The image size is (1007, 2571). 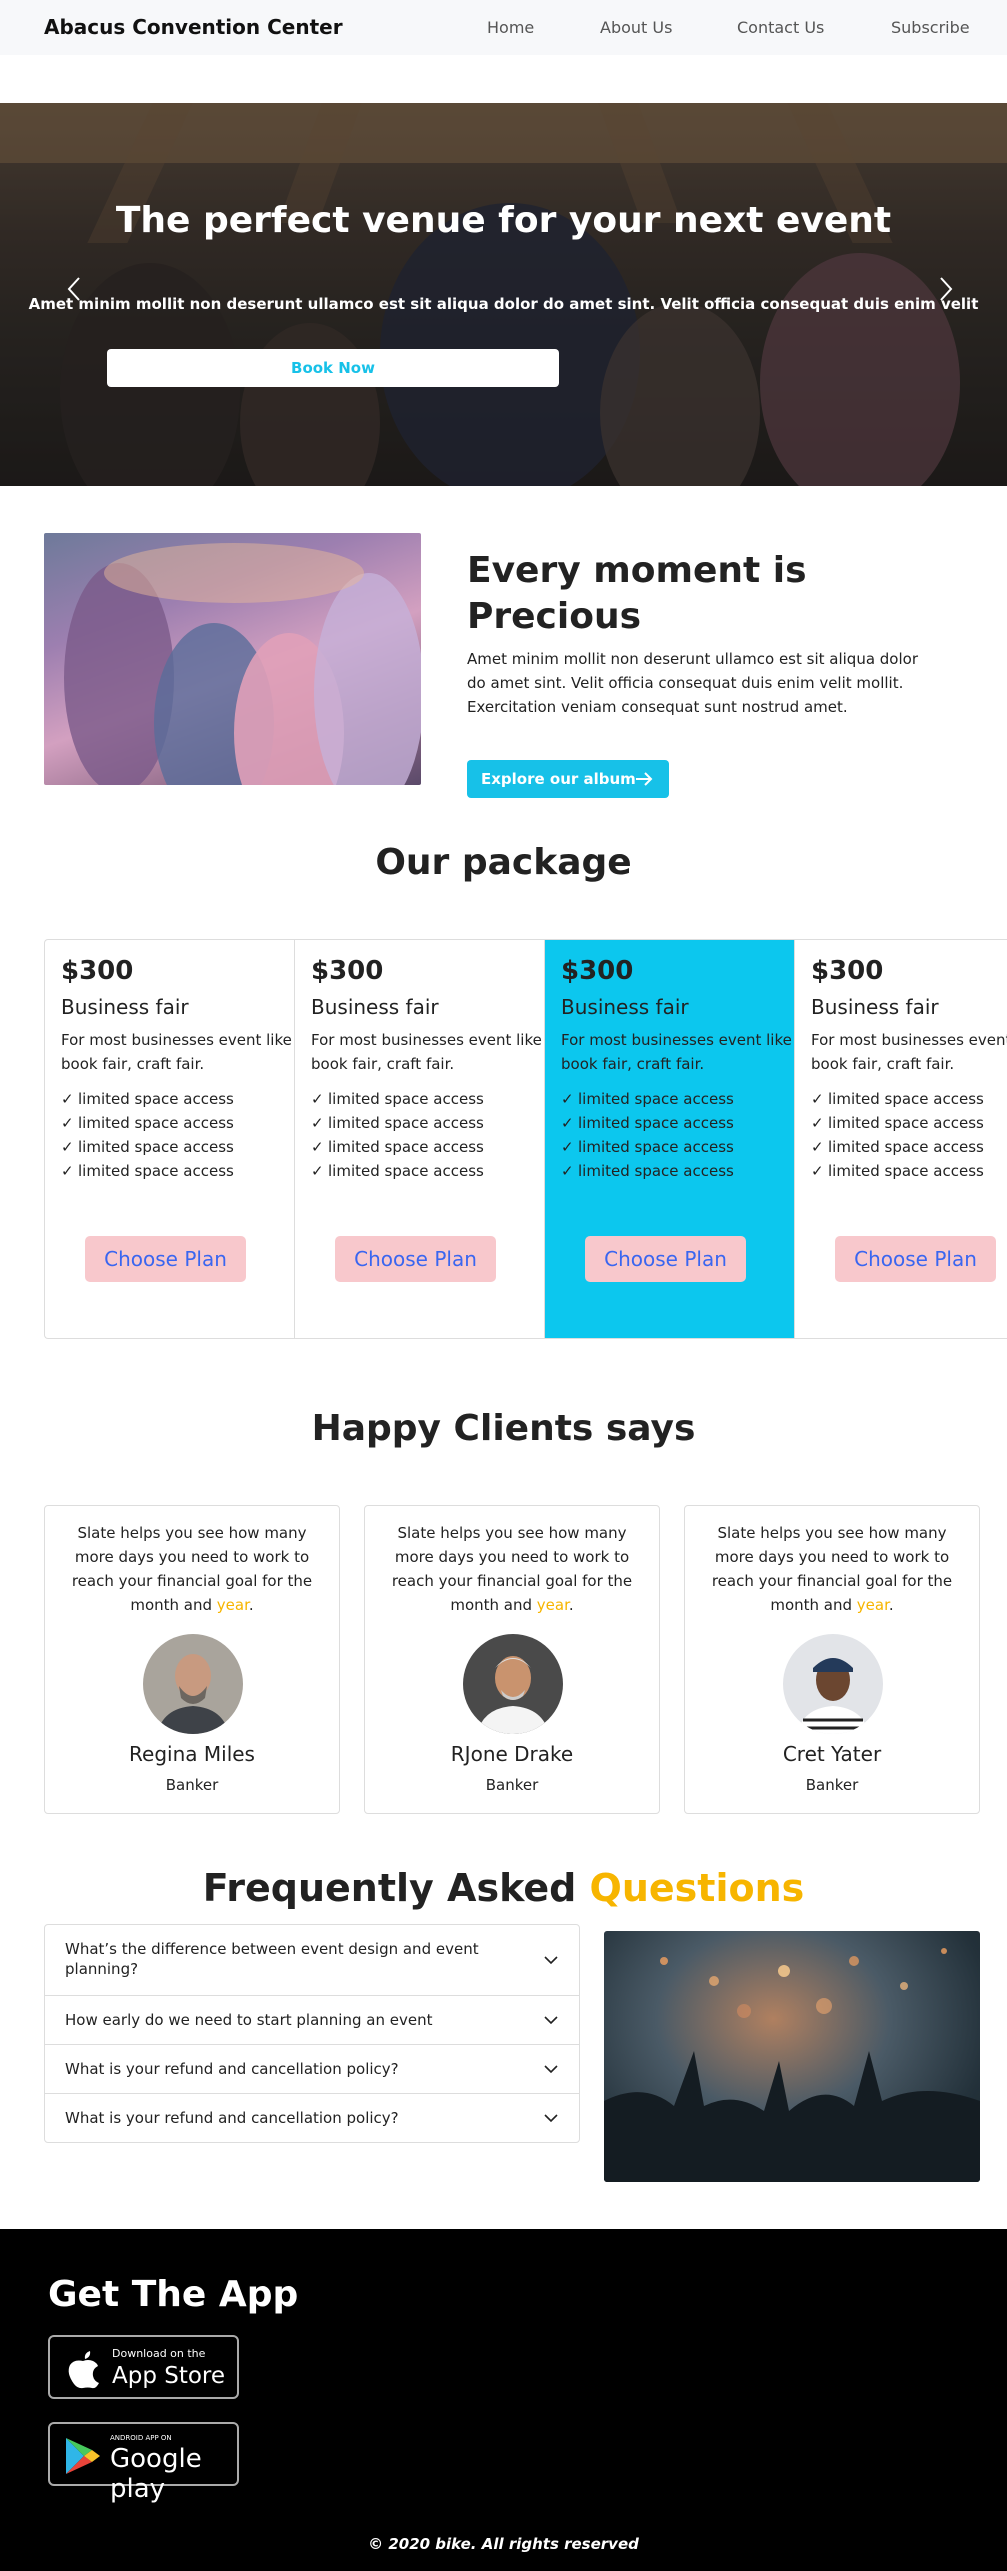 What do you see at coordinates (159, 2353) in the screenshot?
I see `app-store-caption: Download on the` at bounding box center [159, 2353].